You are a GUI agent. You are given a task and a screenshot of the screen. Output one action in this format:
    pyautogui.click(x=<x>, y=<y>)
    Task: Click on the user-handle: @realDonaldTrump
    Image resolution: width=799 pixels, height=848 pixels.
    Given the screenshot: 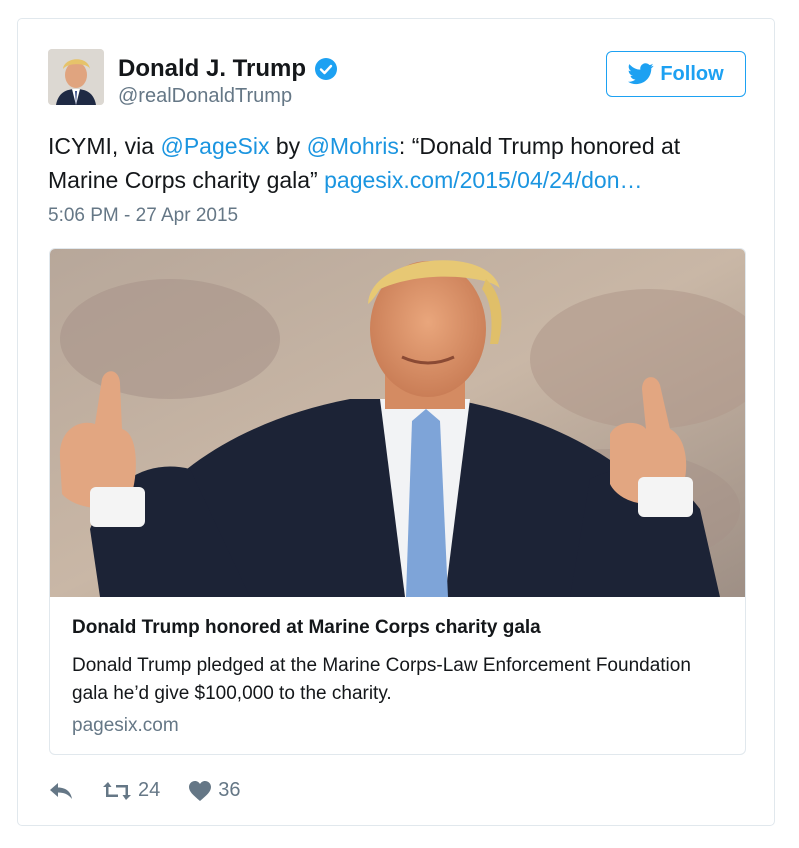 What is the action you would take?
    pyautogui.click(x=205, y=96)
    